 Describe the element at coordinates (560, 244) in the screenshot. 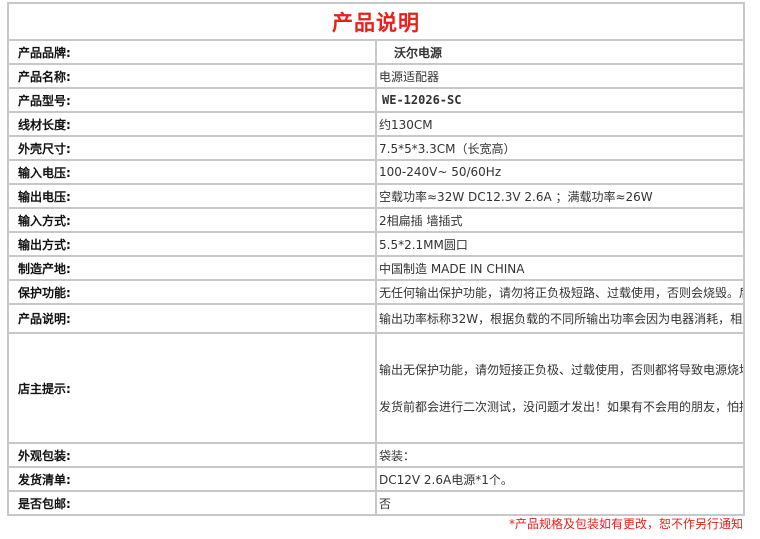

I see `row-value: 5.5*2.1MM圆口` at that location.